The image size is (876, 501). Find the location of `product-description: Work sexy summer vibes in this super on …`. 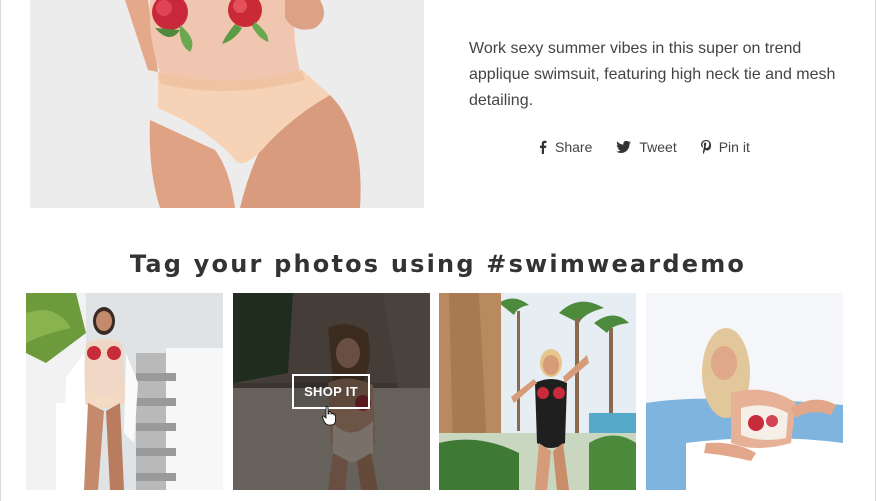

product-description: Work sexy summer vibes in this super on … is located at coordinates (652, 74).